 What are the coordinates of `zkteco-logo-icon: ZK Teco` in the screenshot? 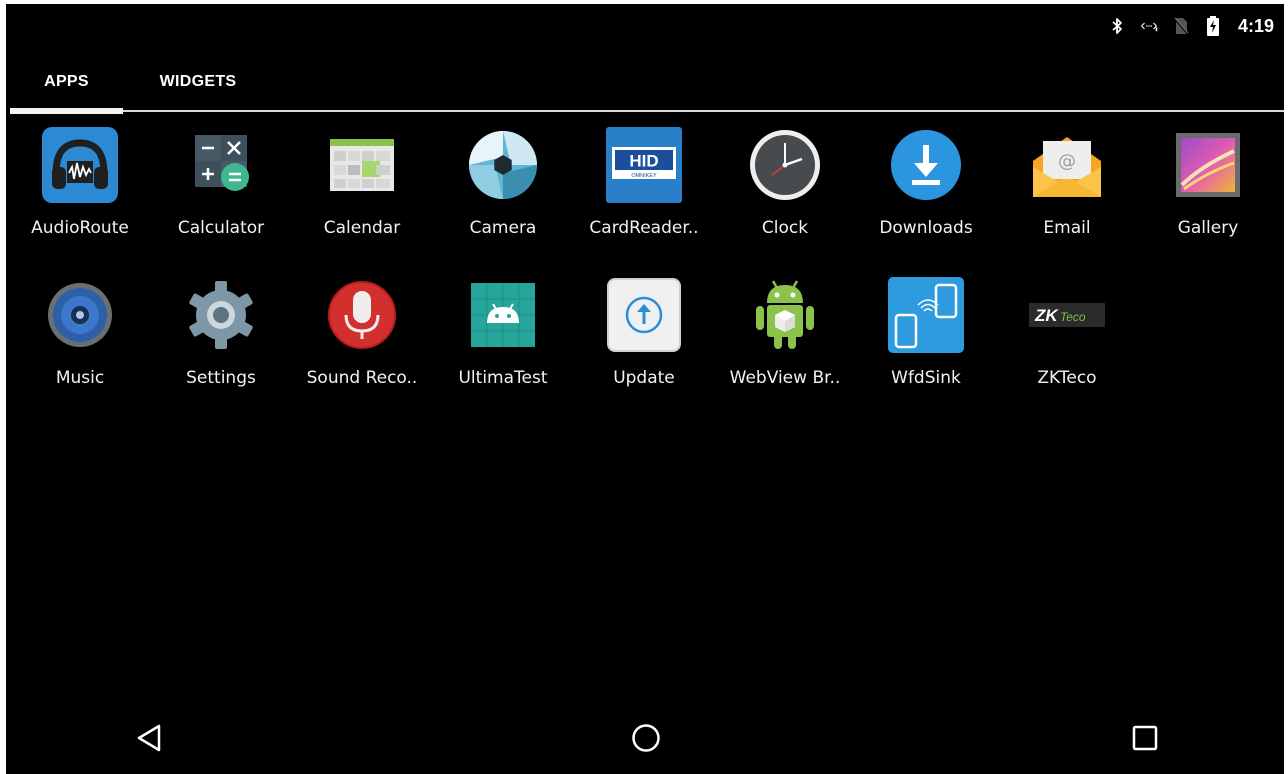 It's located at (1067, 315).